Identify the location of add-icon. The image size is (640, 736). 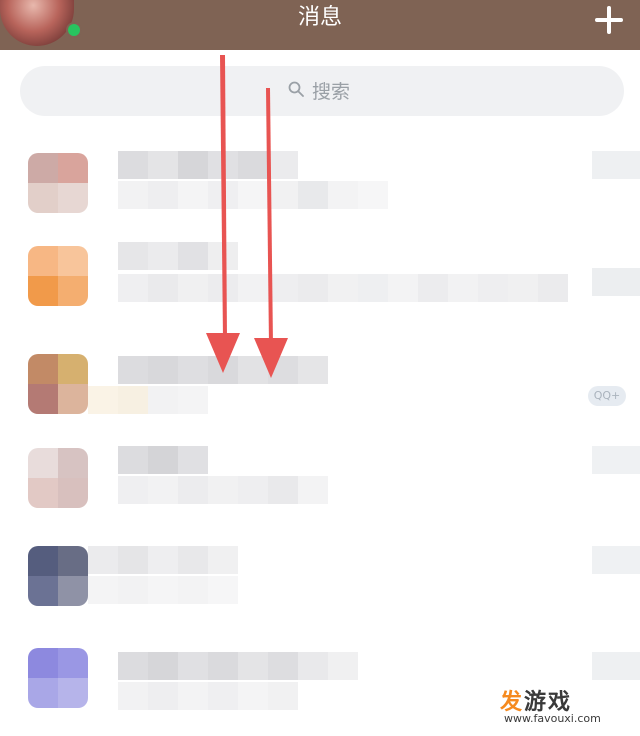
(609, 20).